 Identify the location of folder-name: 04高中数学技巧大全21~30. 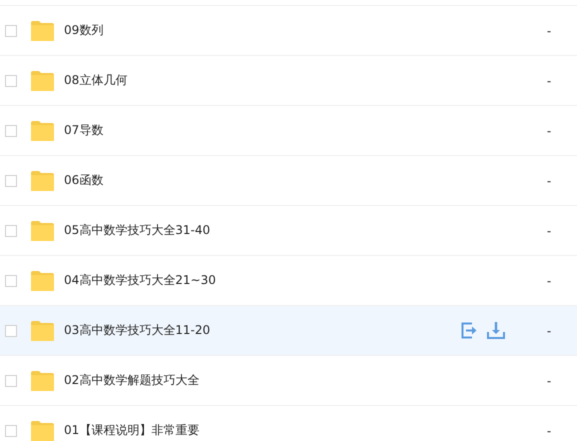
(262, 280).